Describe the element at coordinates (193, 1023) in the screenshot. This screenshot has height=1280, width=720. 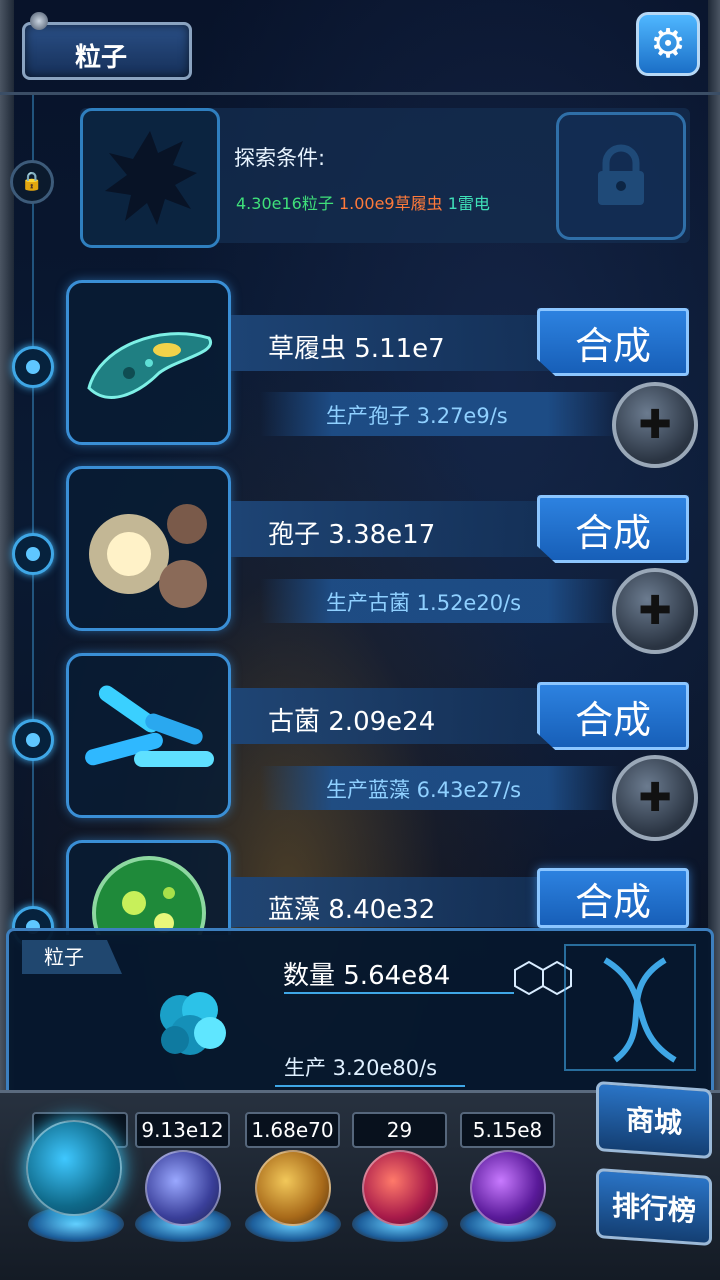
I see `particle-cluster-icon` at that location.